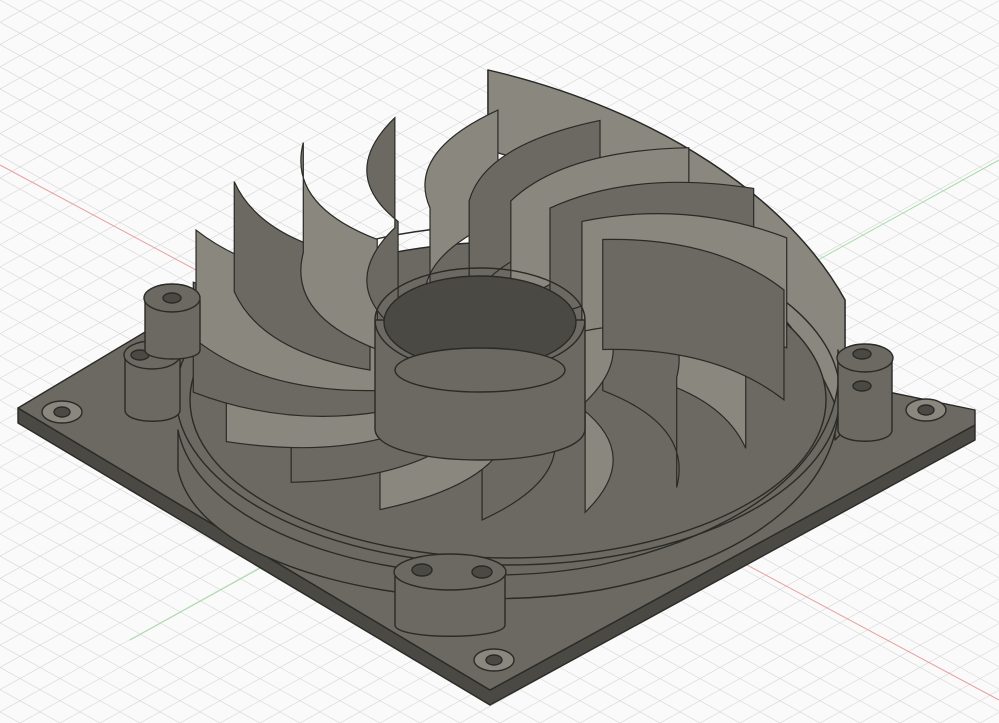  I want to click on corner-hole-front, so click(494, 660).